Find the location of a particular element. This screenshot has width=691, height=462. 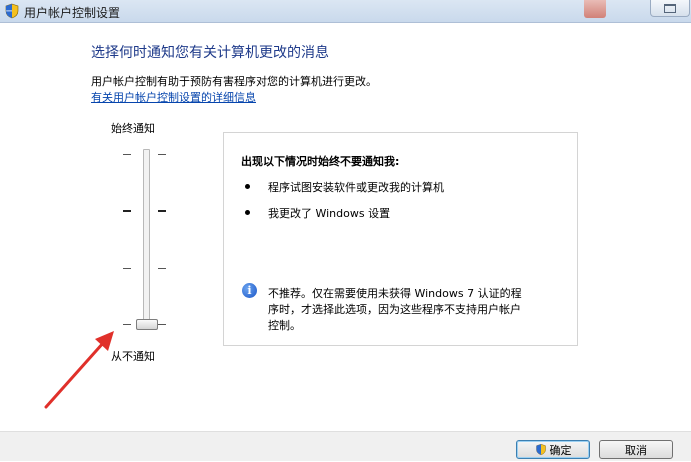

ok-button-label: 确定 is located at coordinates (560, 450).